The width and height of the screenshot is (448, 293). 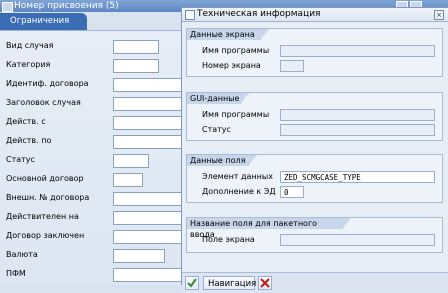 I want to click on group-header-screen: Данные экрана, so click(x=228, y=34).